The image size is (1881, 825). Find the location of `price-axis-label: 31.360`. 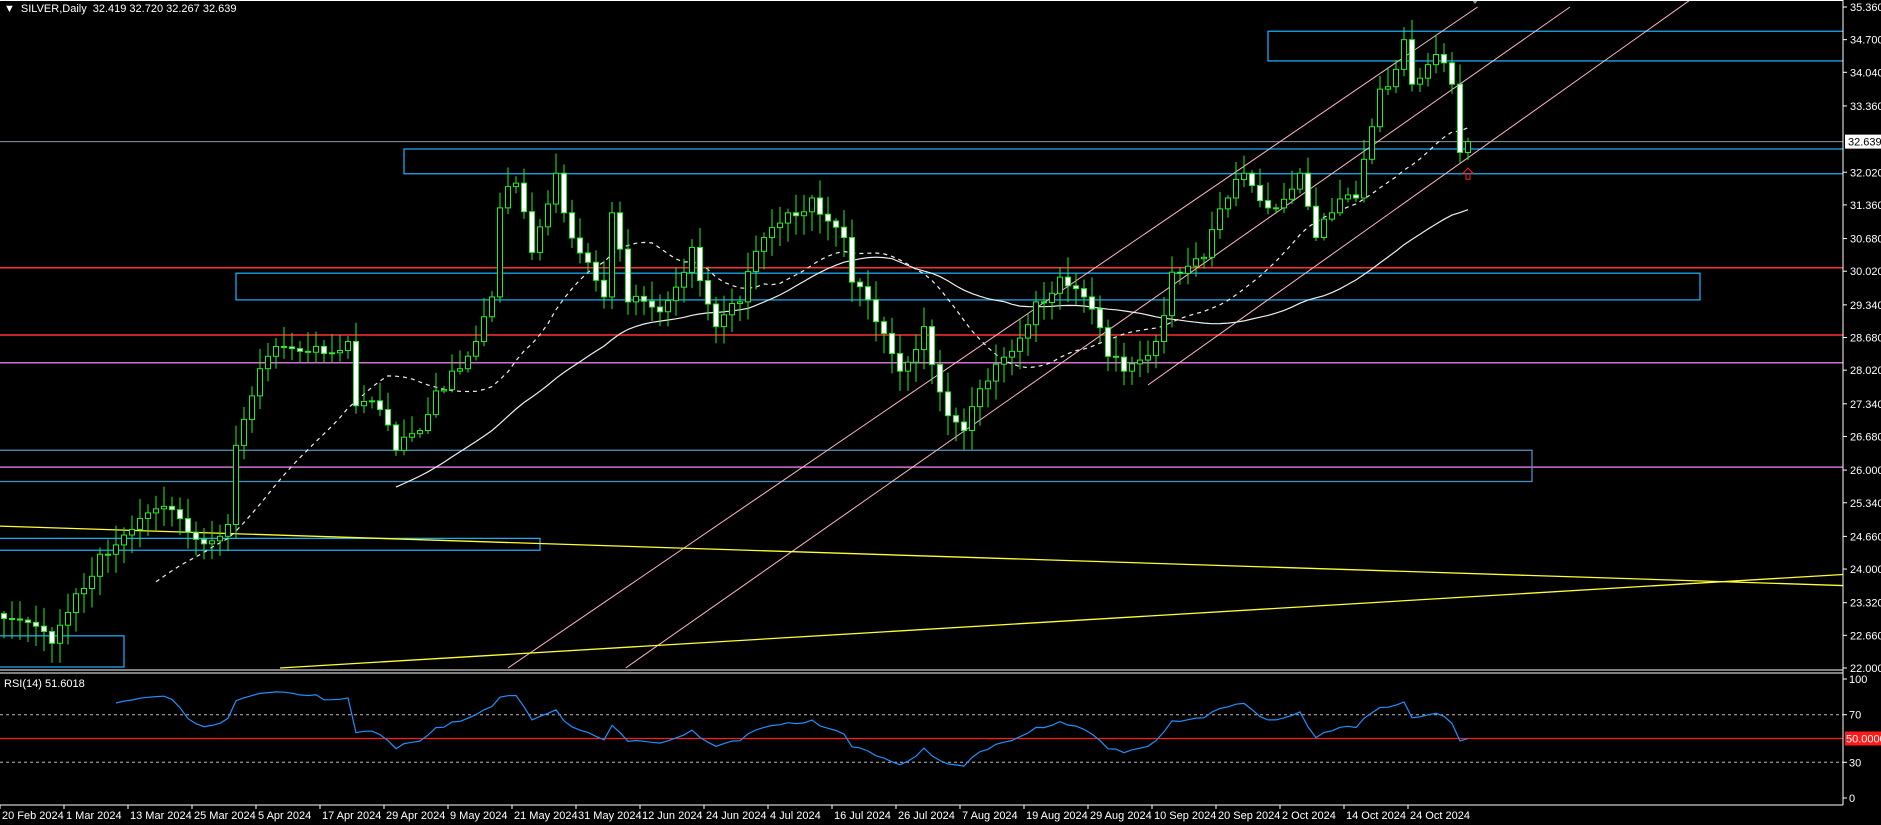

price-axis-label: 31.360 is located at coordinates (1865, 206).